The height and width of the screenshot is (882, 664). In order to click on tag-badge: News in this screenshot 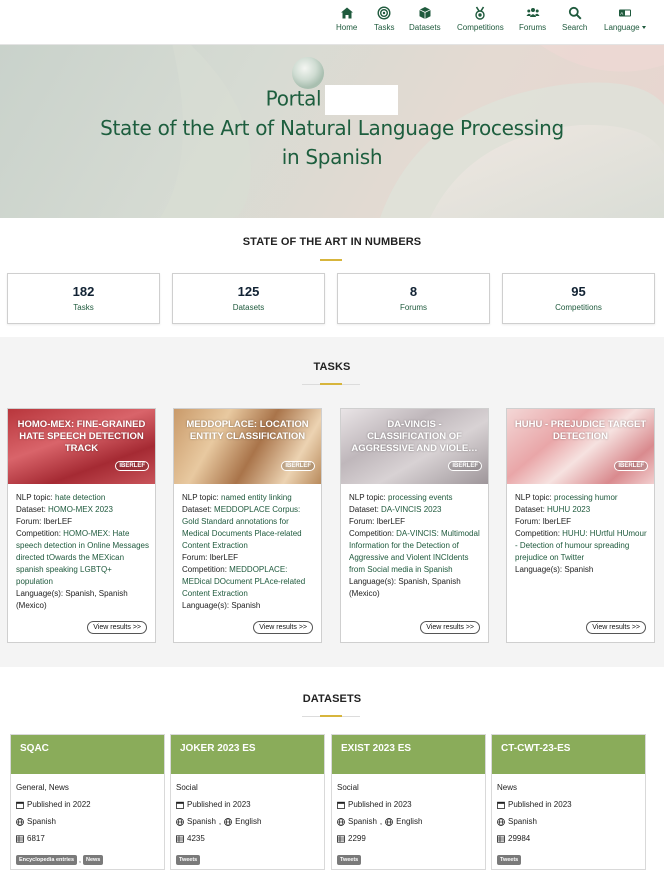, I will do `click(93, 860)`.